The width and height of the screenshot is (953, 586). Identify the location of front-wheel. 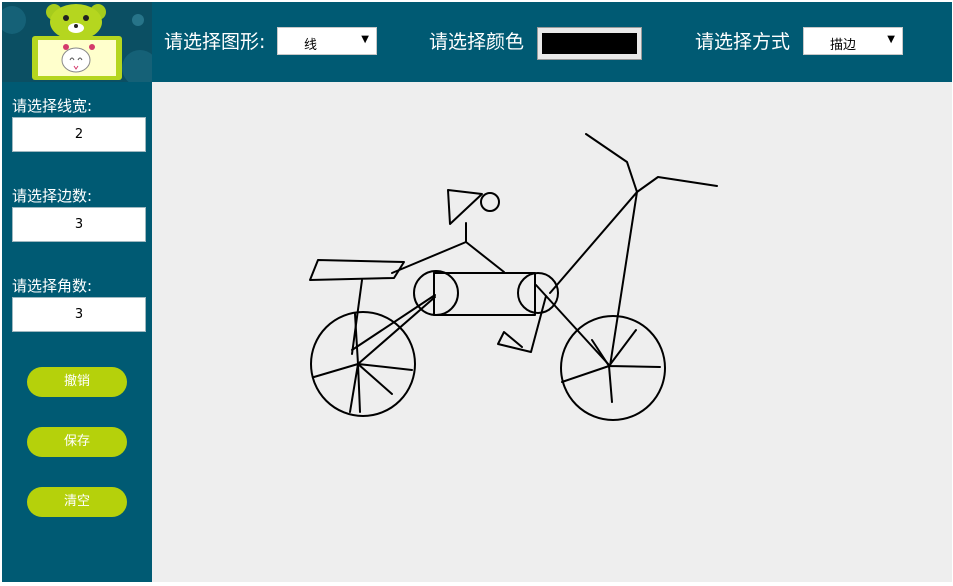
(613, 368).